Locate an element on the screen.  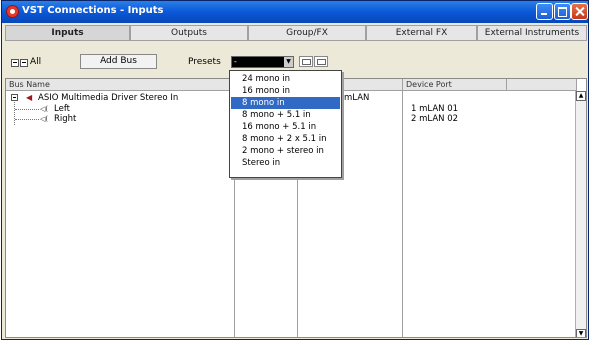
cubase-app-icon is located at coordinates (12, 11).